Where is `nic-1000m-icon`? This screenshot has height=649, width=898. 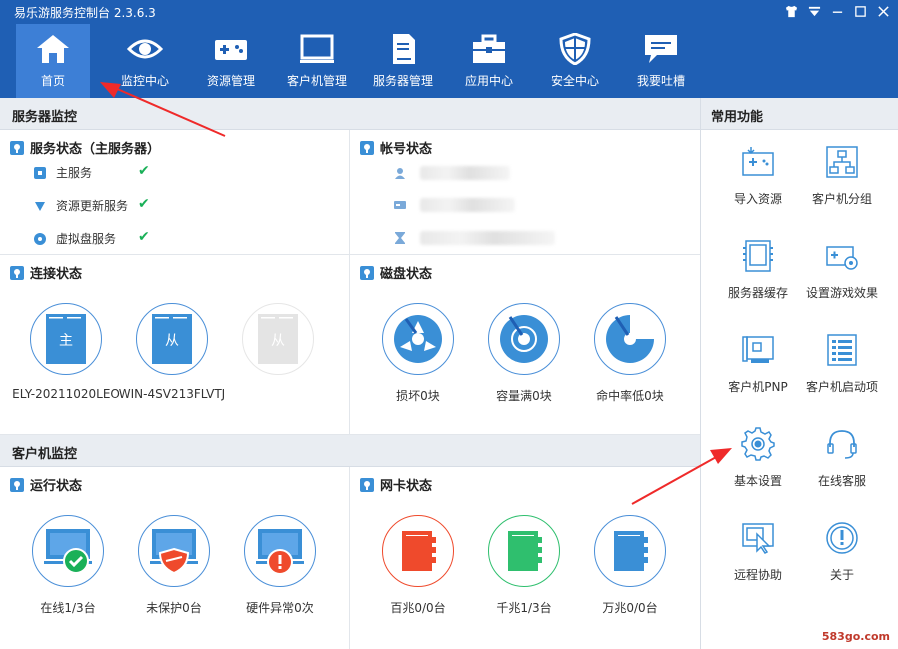 nic-1000m-icon is located at coordinates (524, 551).